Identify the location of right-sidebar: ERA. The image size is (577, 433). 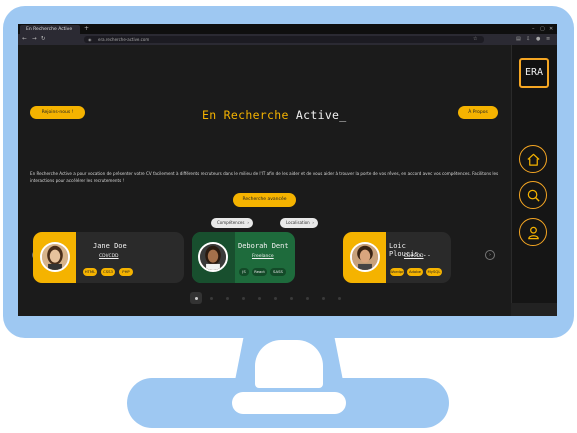
(534, 180).